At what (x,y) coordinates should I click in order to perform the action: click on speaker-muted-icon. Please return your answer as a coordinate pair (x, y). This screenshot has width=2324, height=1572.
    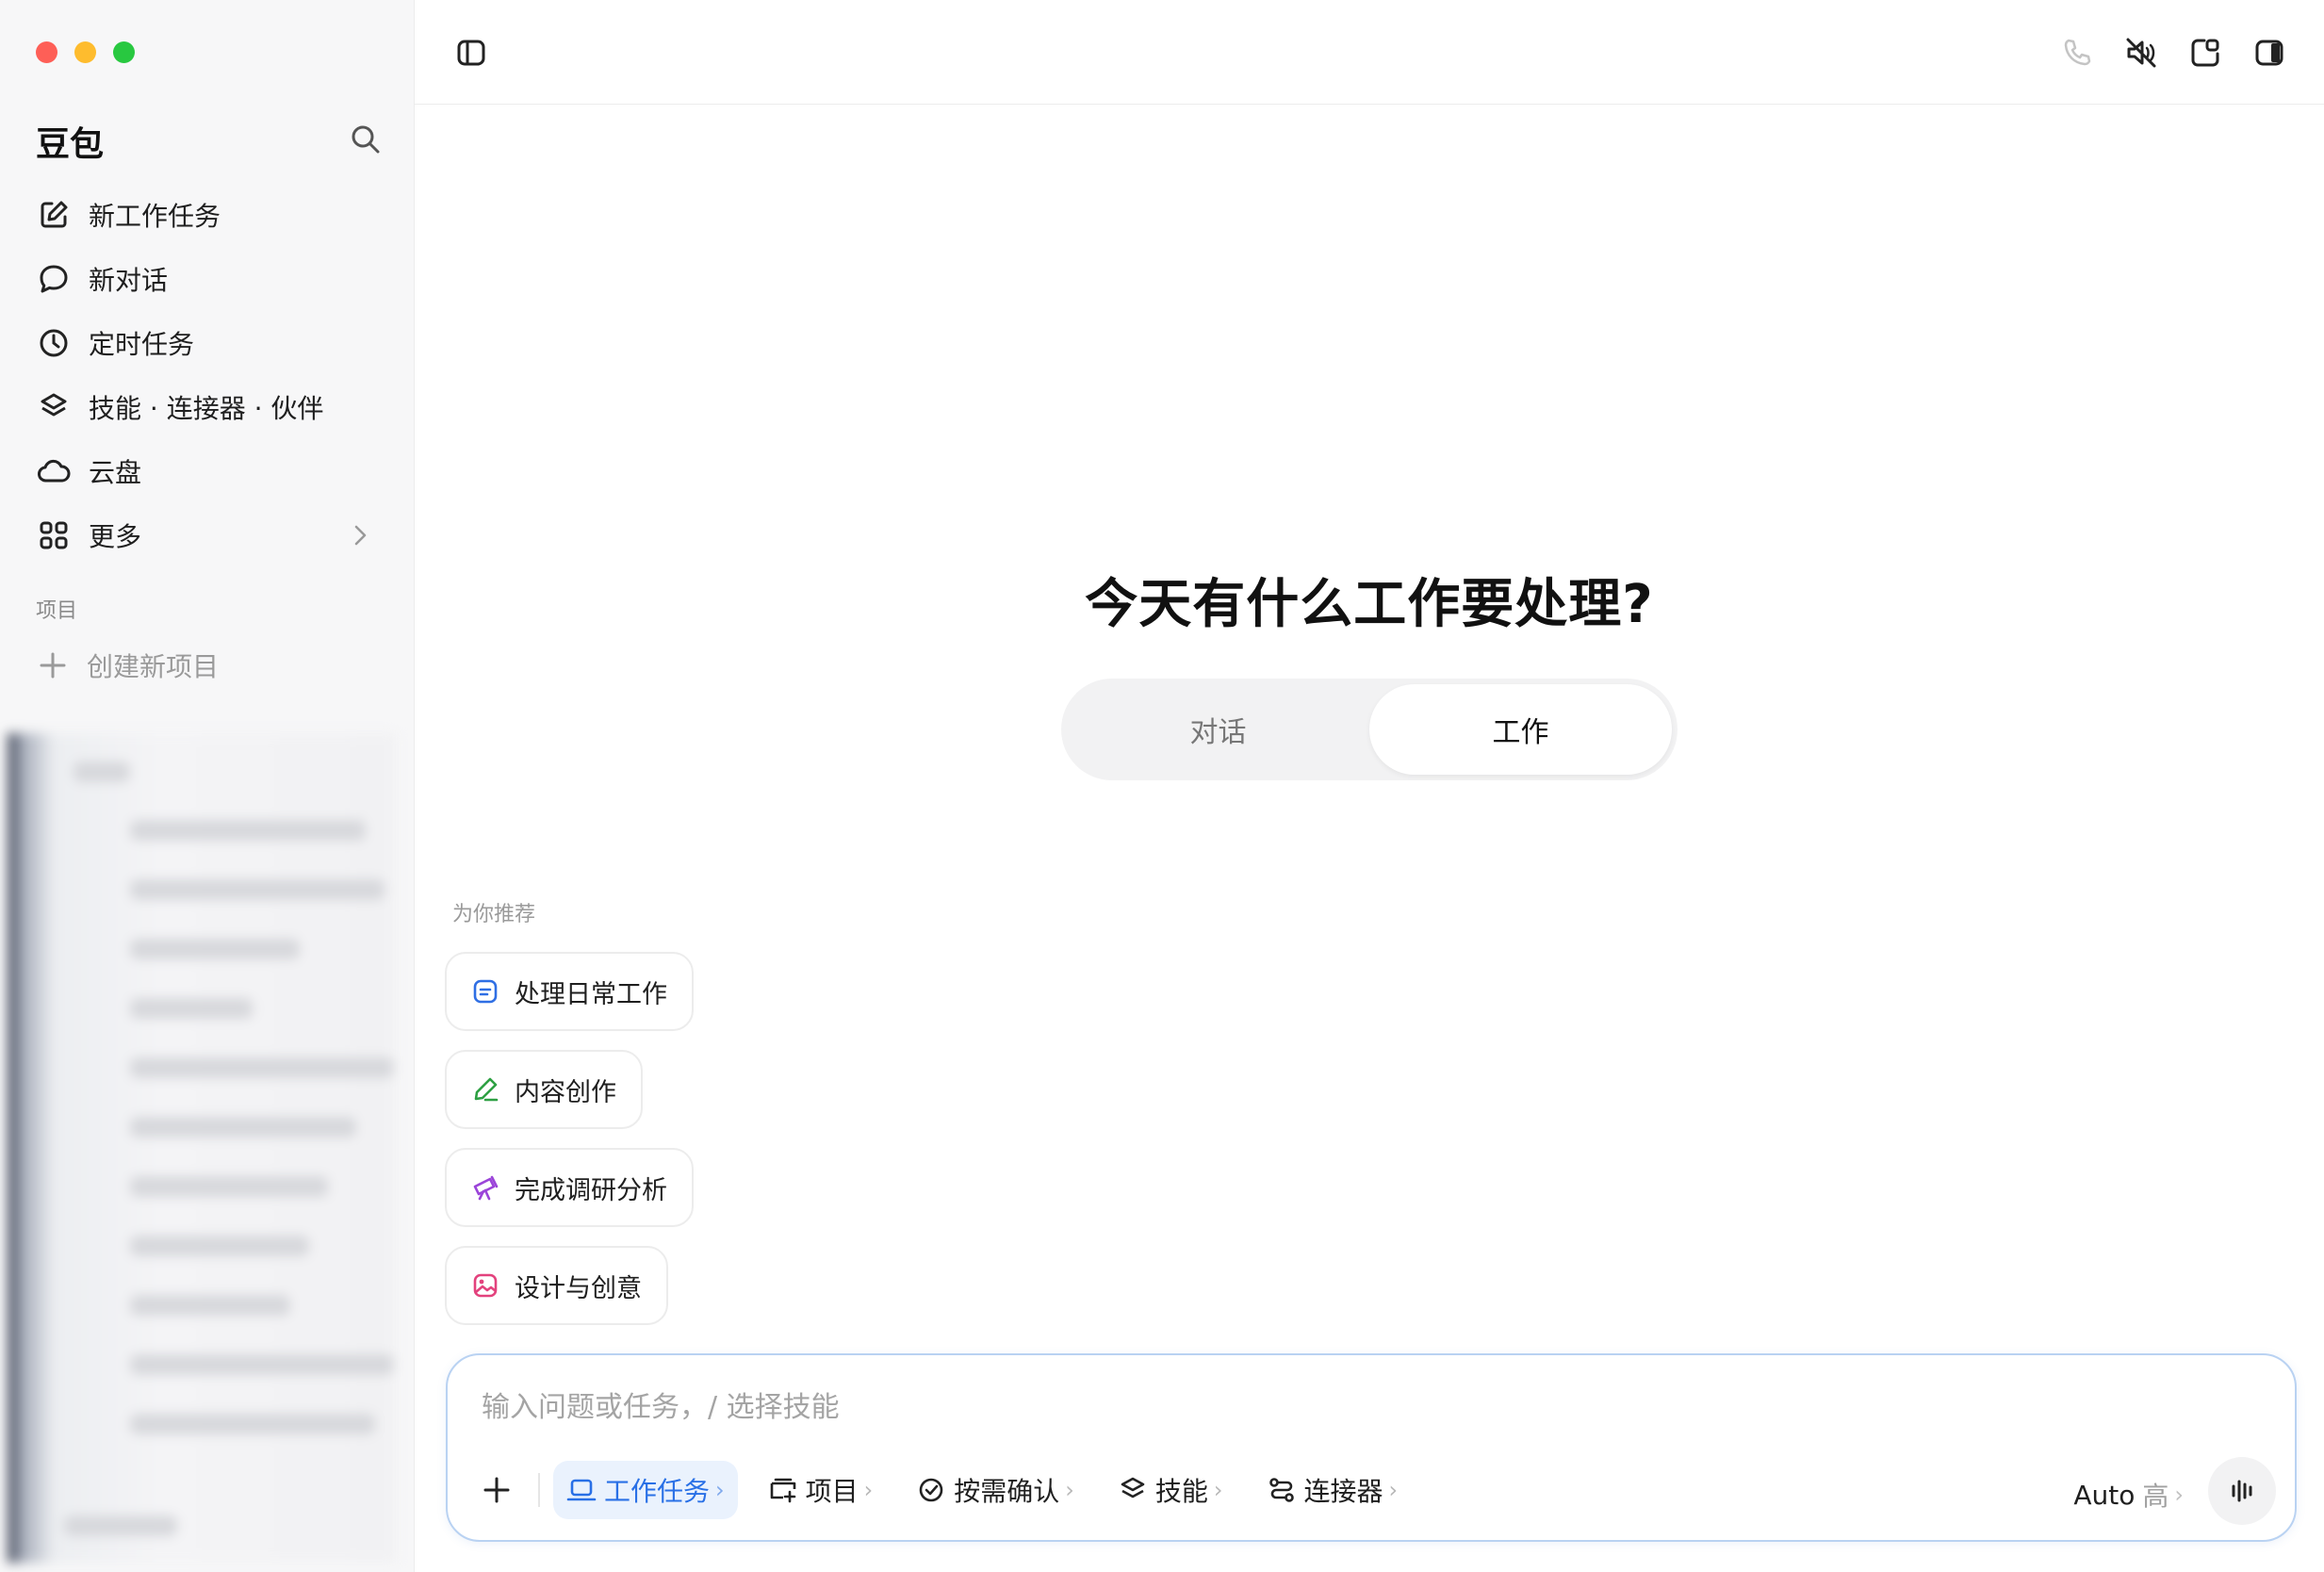
    Looking at the image, I should click on (2141, 53).